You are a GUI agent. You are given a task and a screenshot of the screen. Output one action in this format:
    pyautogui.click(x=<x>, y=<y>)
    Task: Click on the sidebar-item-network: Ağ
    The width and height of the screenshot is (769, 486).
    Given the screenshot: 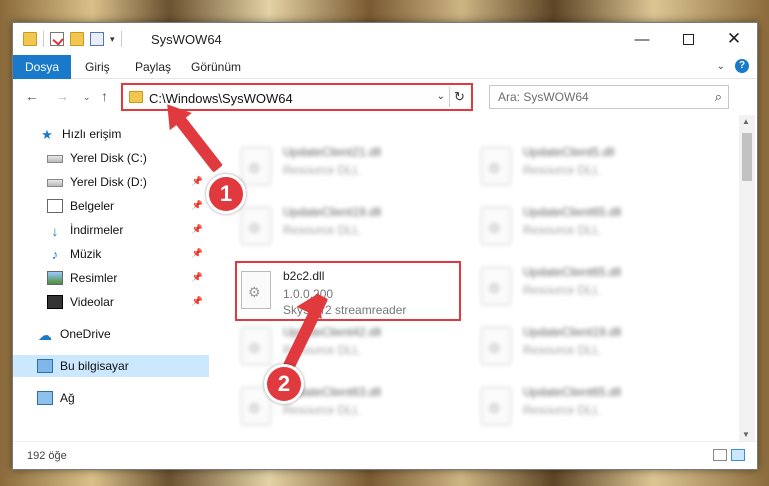 What is the action you would take?
    pyautogui.click(x=111, y=398)
    